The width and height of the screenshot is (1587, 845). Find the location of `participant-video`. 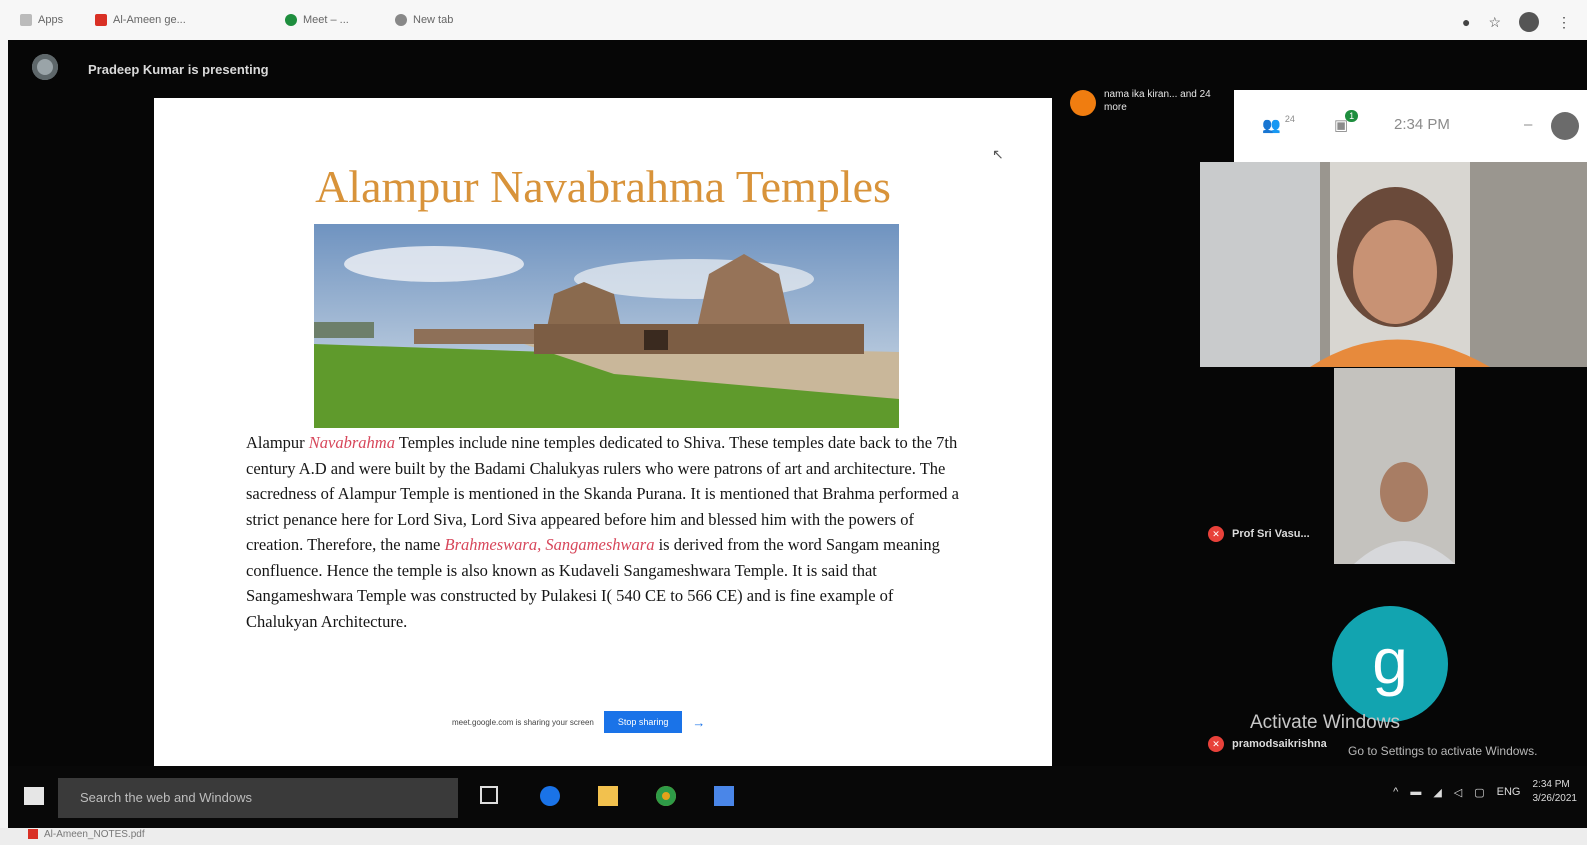

participant-video is located at coordinates (1393, 264).